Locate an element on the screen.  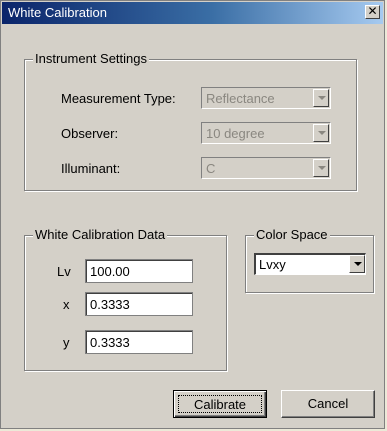
x-label: x is located at coordinates (66, 304).